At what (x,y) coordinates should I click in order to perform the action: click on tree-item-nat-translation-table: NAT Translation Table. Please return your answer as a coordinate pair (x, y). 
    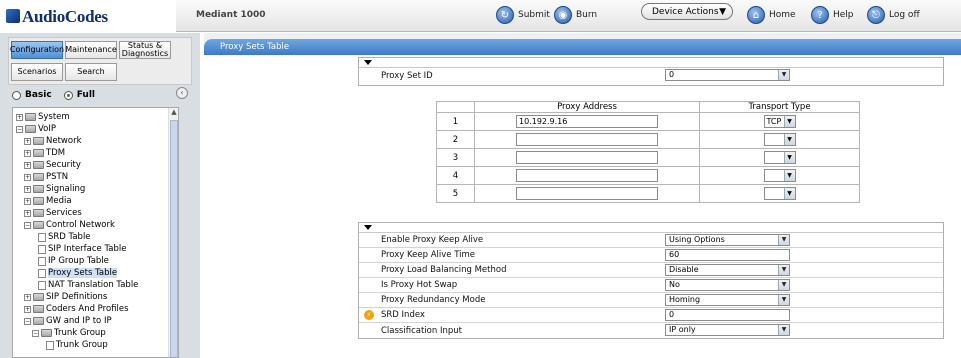
    Looking at the image, I should click on (88, 285).